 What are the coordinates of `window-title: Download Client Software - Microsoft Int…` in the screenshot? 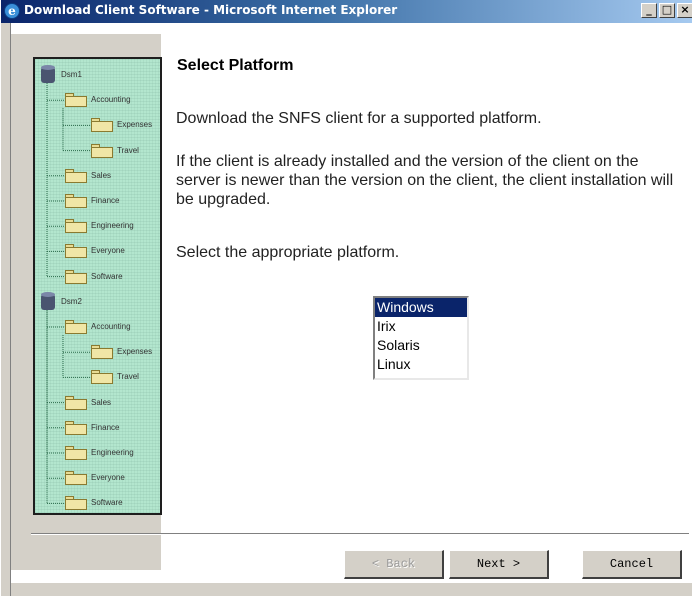 It's located at (211, 10).